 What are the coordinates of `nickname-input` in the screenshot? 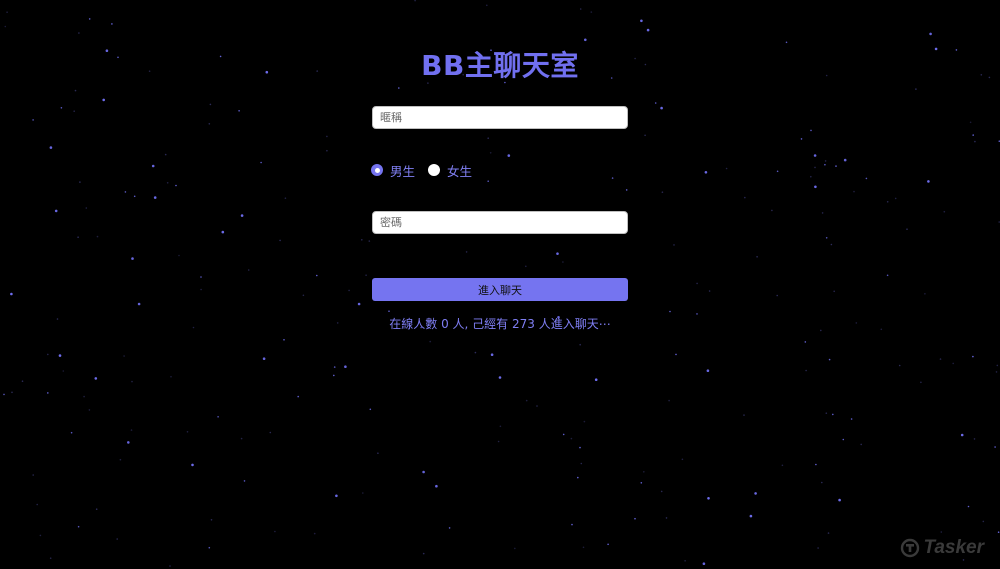 It's located at (500, 117).